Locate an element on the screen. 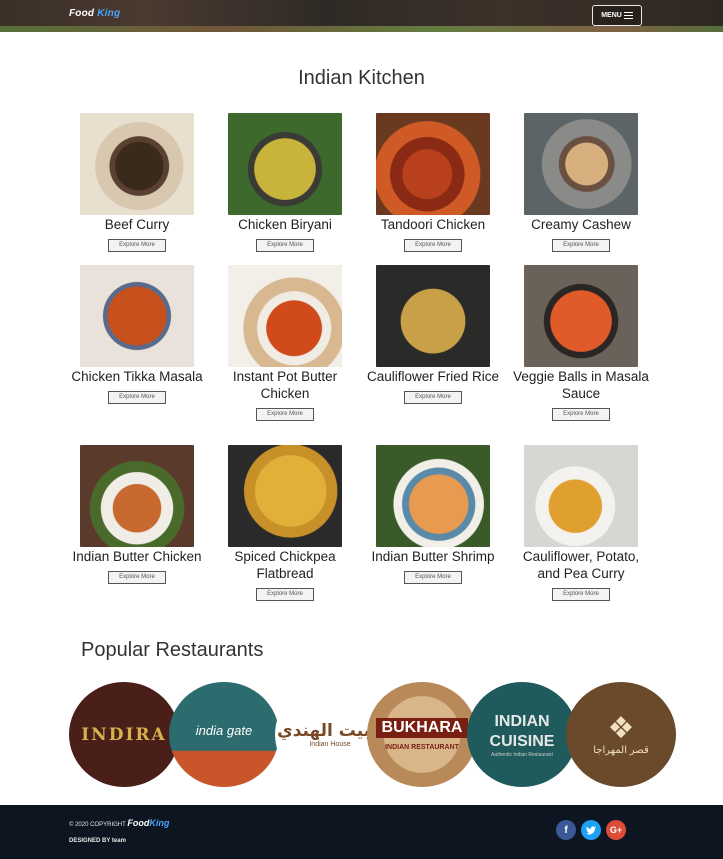 Image resolution: width=723 pixels, height=859 pixels. dish-name: Beef Curry is located at coordinates (137, 224).